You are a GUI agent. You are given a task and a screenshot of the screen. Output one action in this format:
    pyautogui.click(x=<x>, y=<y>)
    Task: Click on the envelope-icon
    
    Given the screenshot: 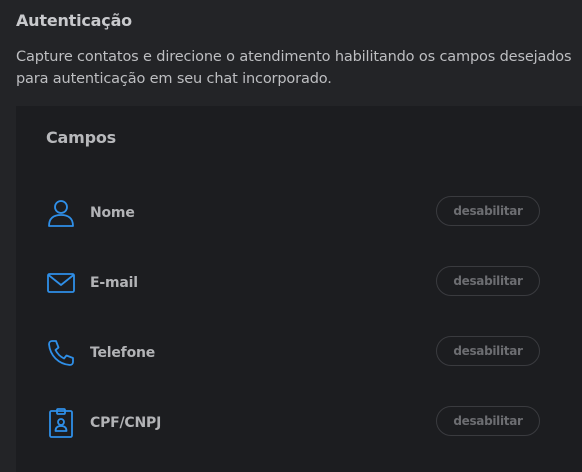 What is the action you would take?
    pyautogui.click(x=61, y=283)
    